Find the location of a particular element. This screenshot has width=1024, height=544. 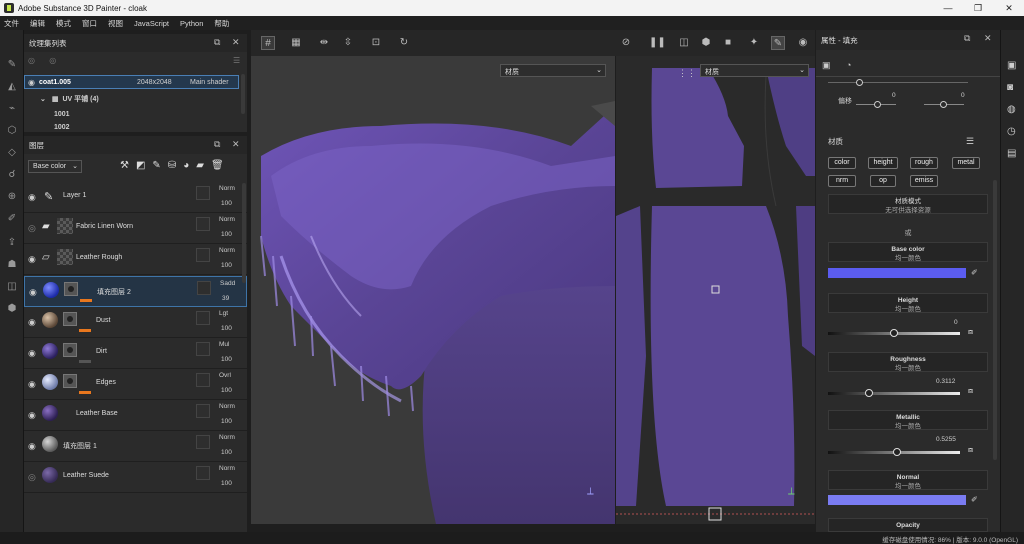

offset-y-knob is located at coordinates (943, 104).